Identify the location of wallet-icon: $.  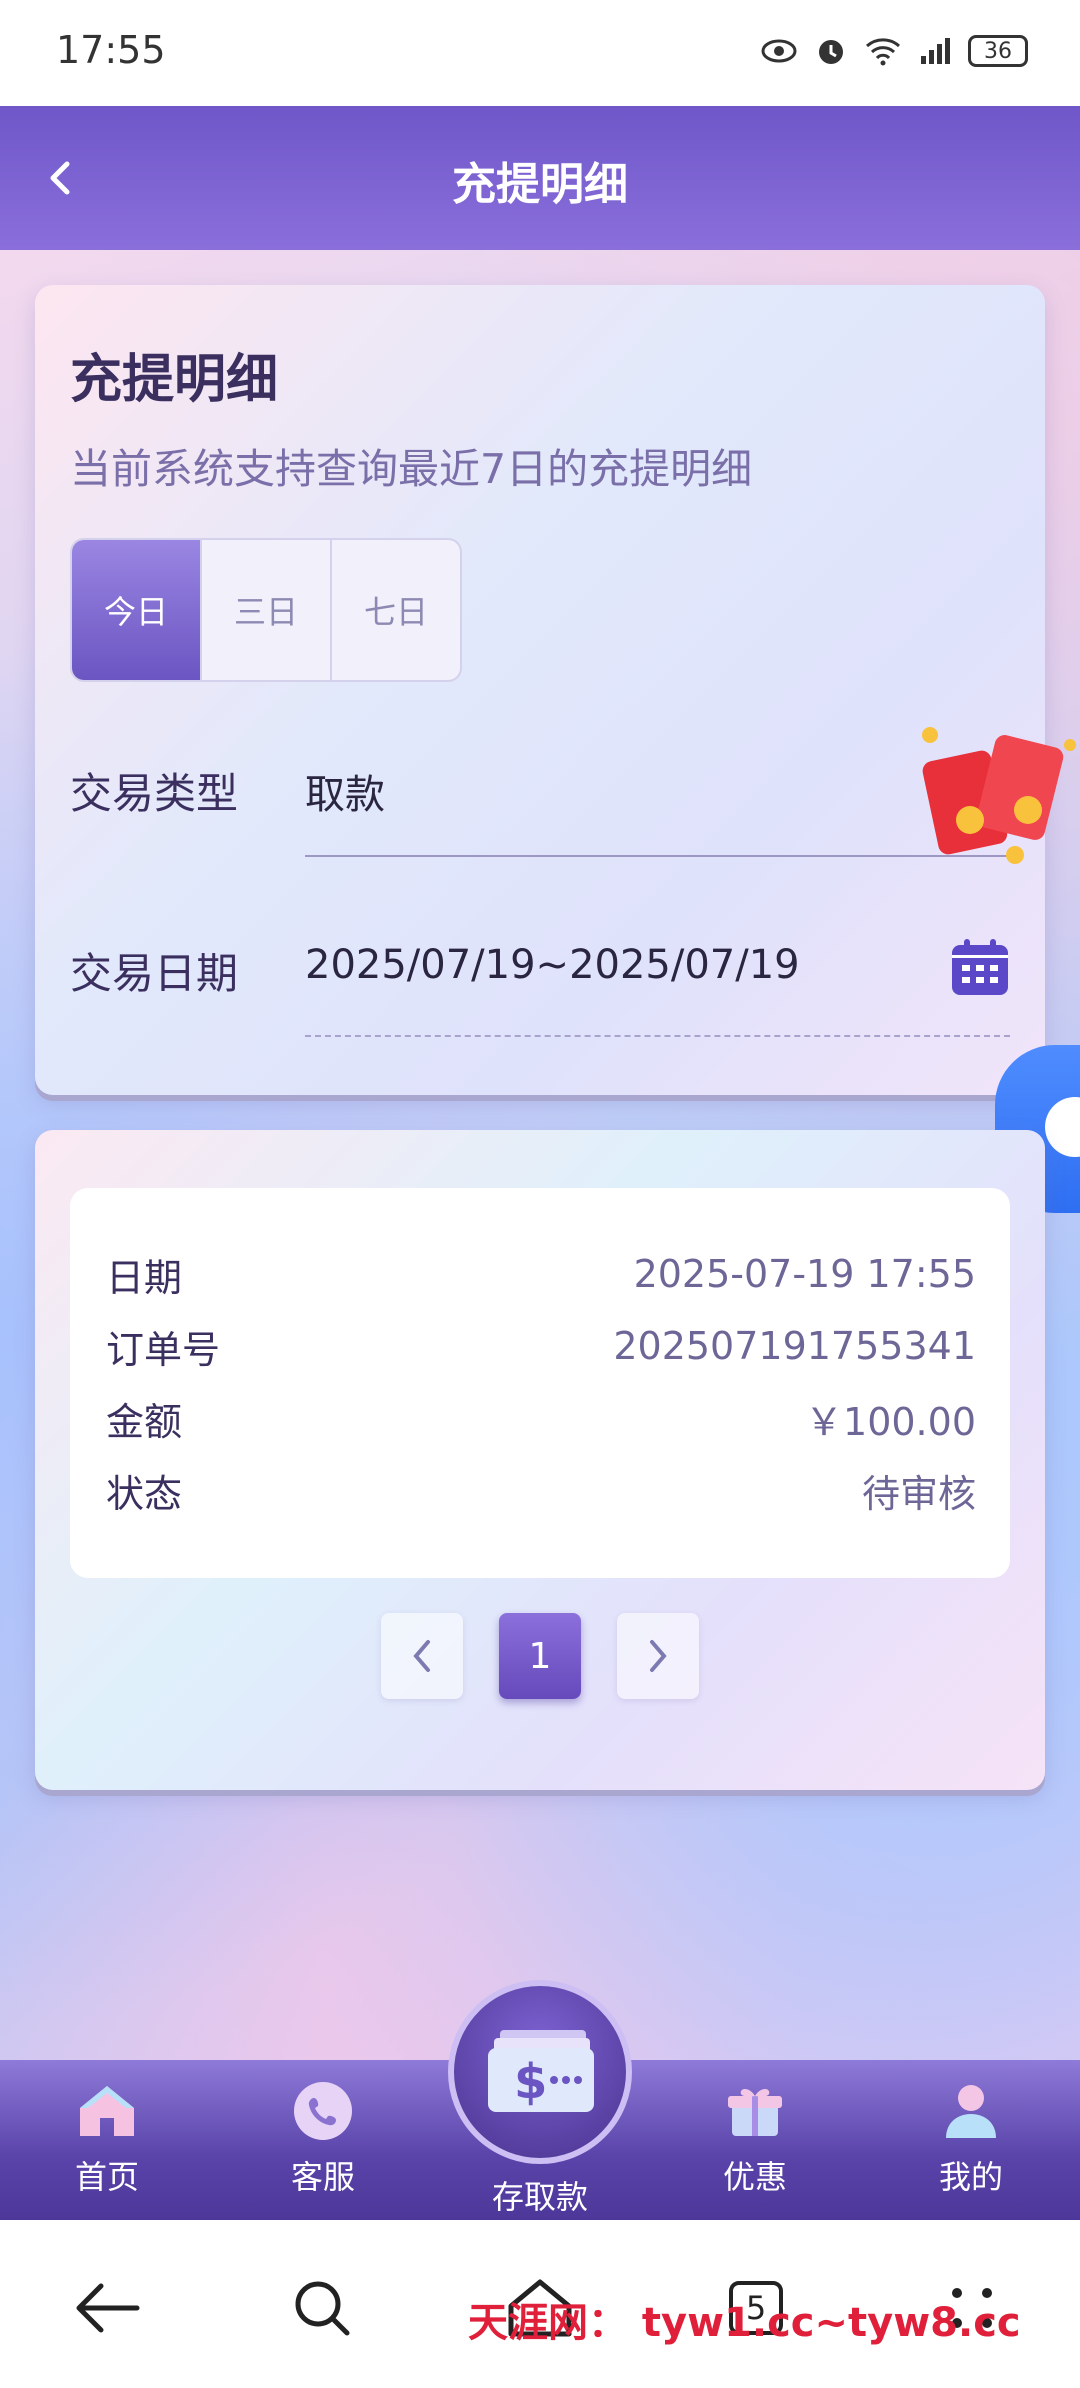
(541, 2071).